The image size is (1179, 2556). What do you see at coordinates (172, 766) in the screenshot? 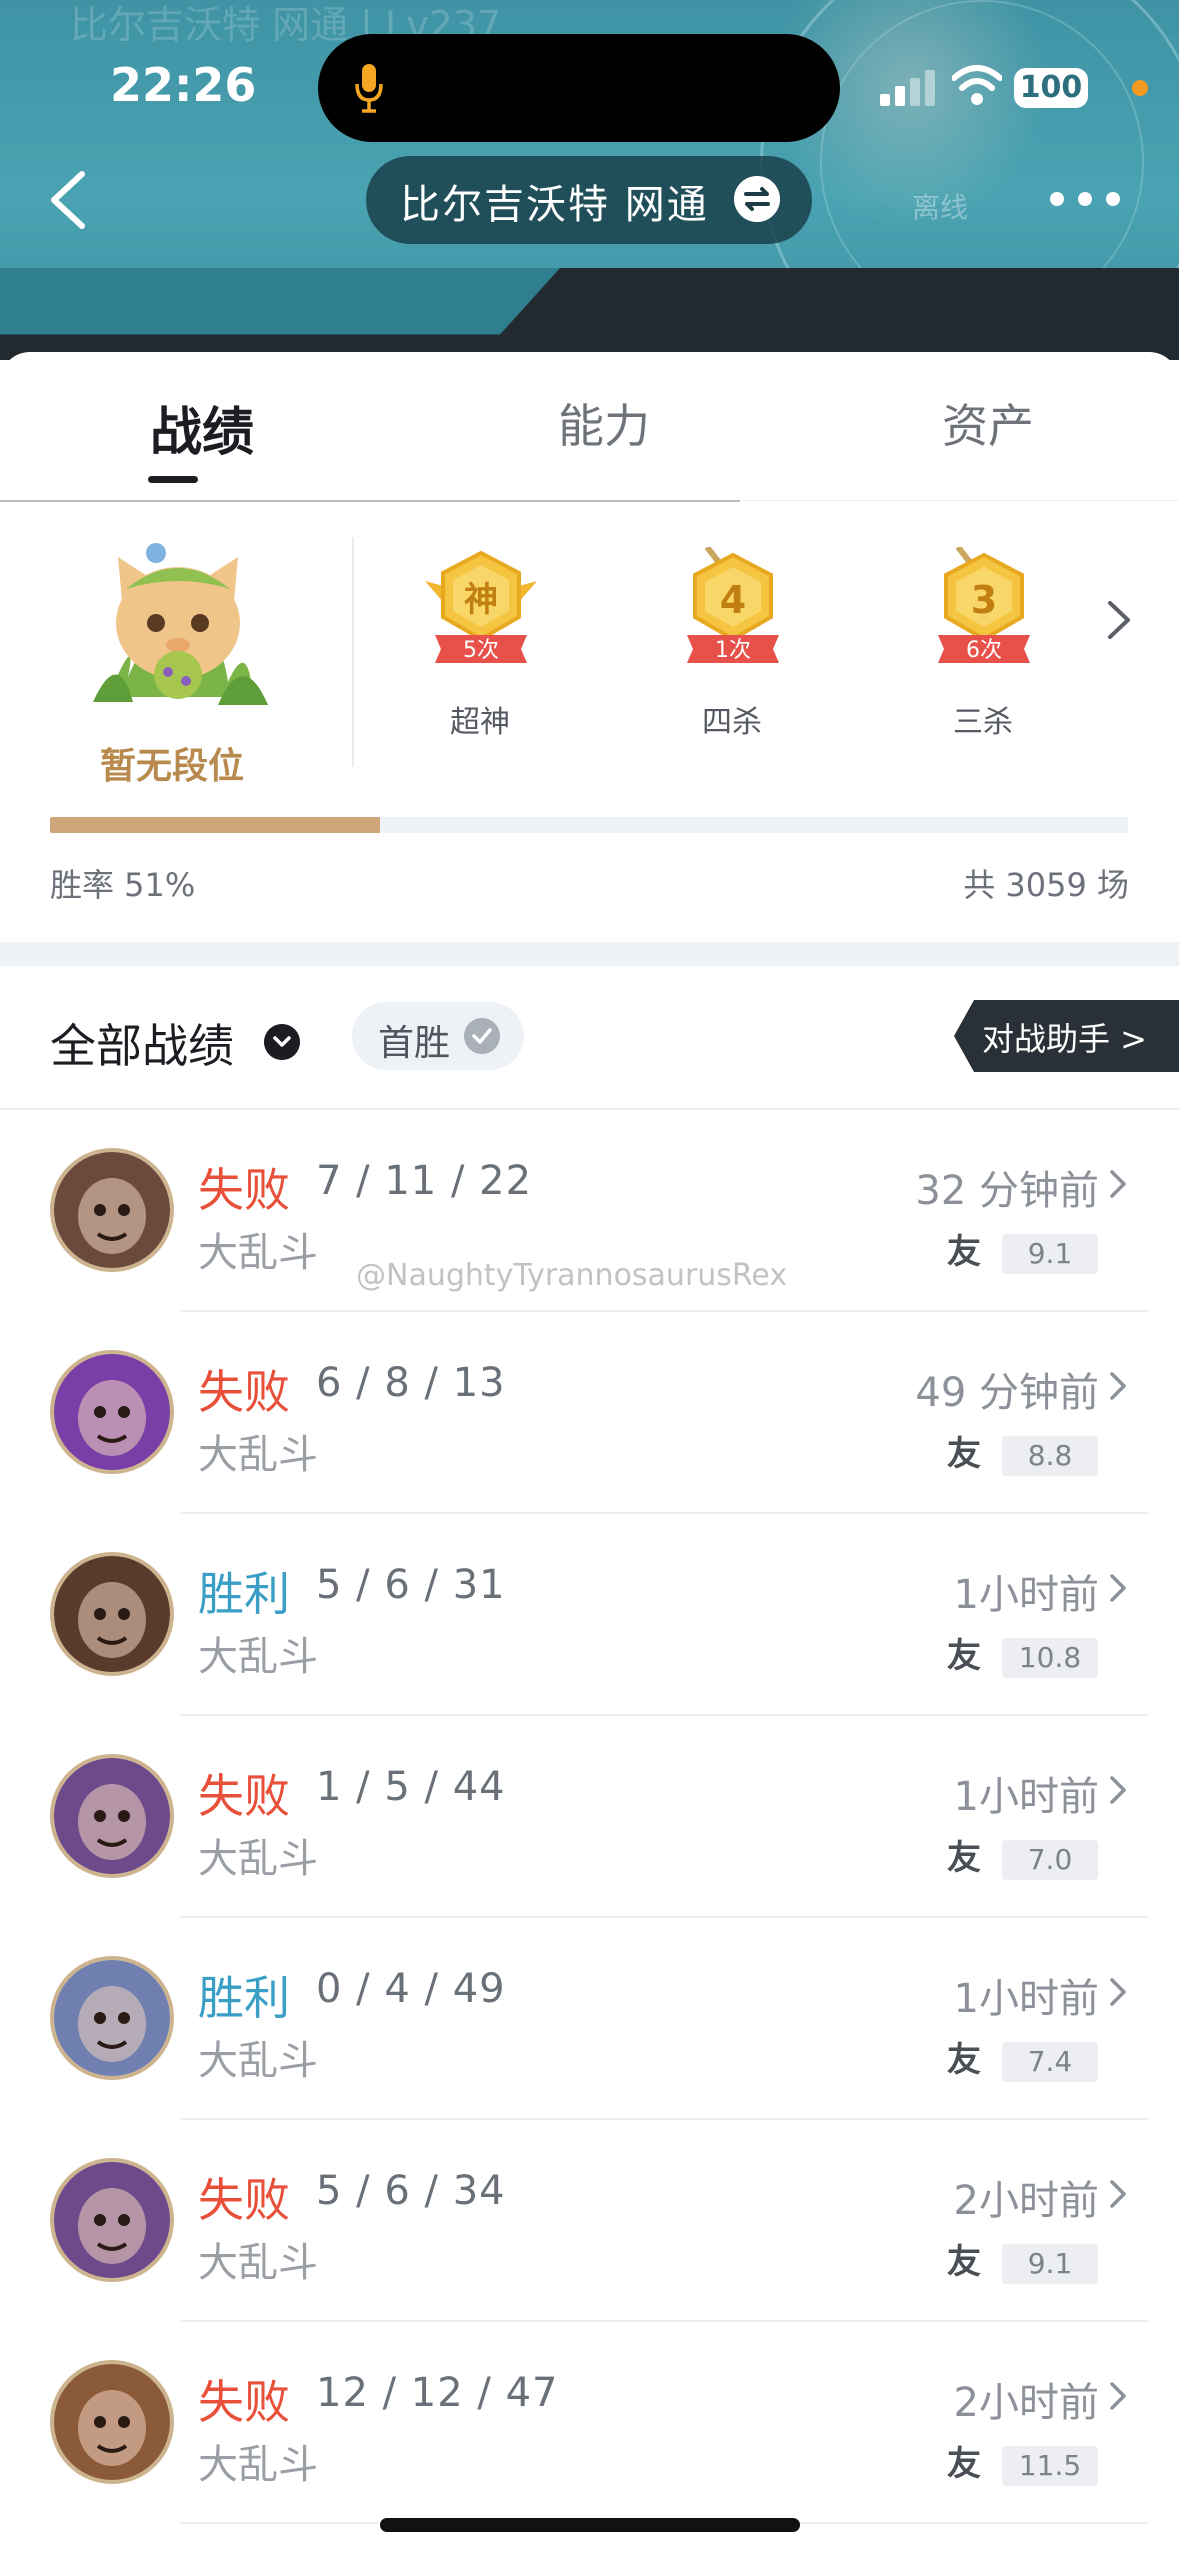
I see `rank-label: 暂无段位` at bounding box center [172, 766].